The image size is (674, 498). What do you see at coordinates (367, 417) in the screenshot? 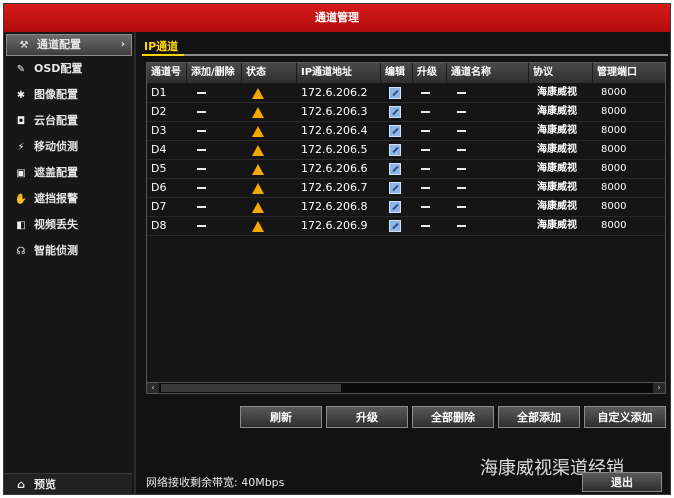
I see `upgrade-button: 升级` at bounding box center [367, 417].